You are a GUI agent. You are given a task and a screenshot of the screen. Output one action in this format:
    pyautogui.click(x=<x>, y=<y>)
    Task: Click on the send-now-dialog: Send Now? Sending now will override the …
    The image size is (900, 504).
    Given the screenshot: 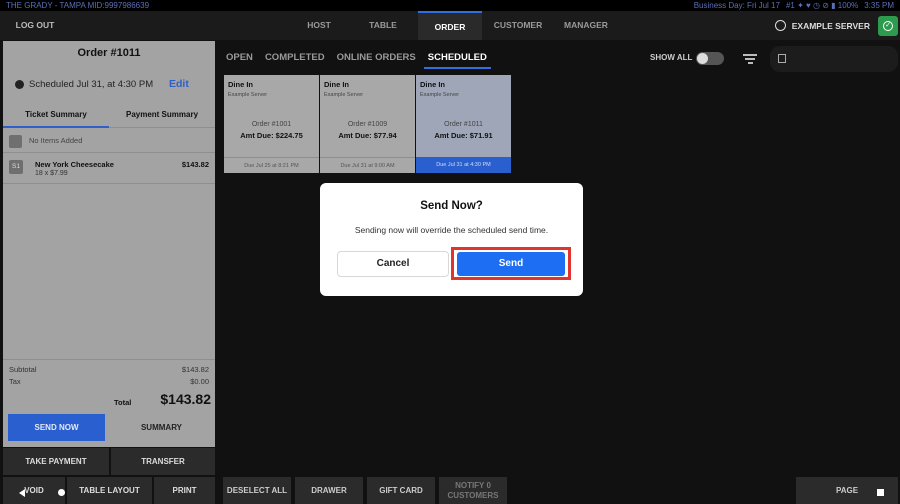 What is the action you would take?
    pyautogui.click(x=451, y=239)
    